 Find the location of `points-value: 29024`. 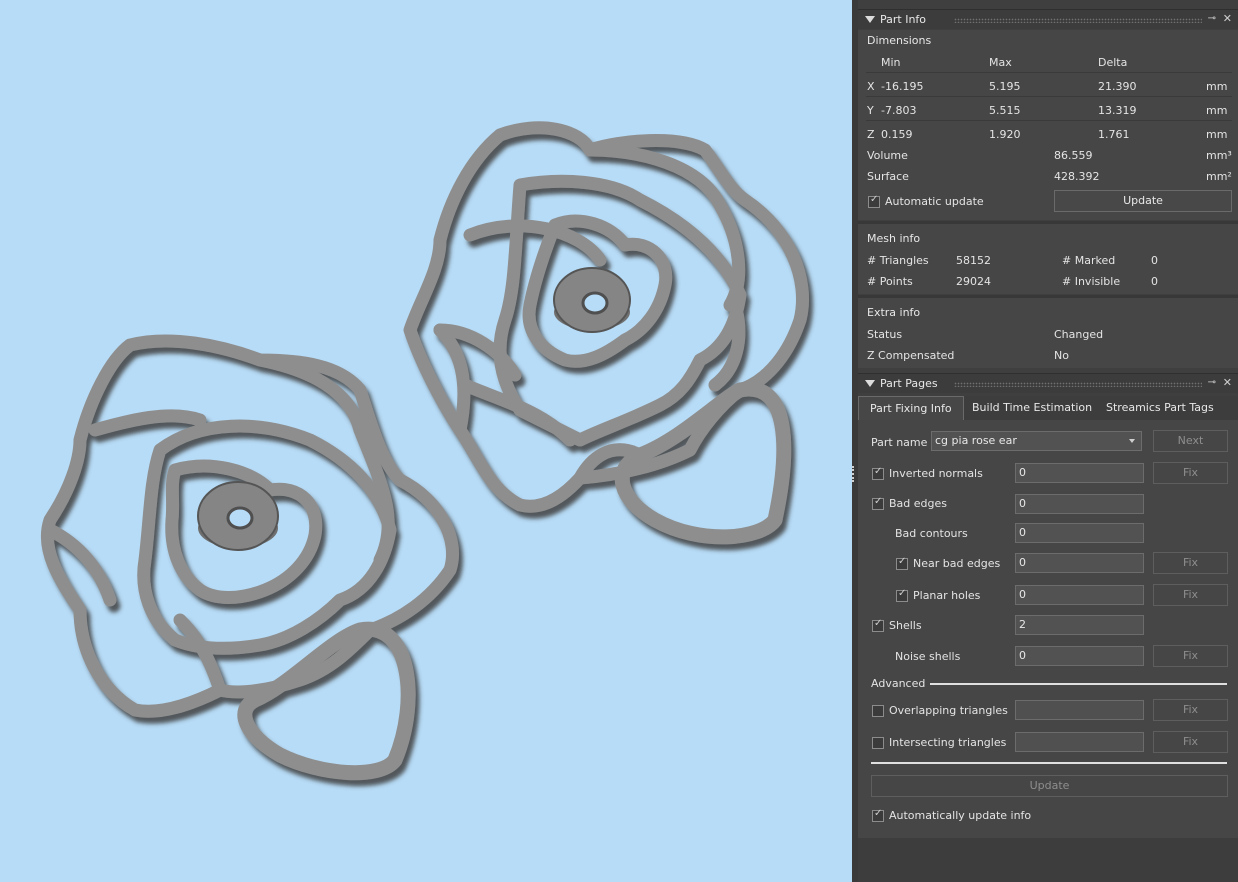

points-value: 29024 is located at coordinates (973, 281).